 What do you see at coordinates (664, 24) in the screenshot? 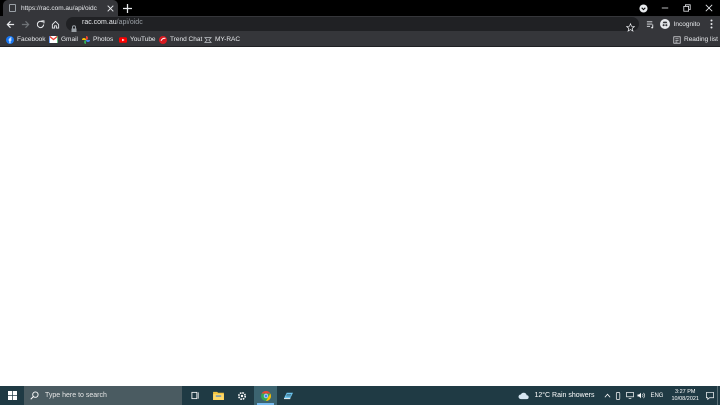
I see `incognito-icon` at bounding box center [664, 24].